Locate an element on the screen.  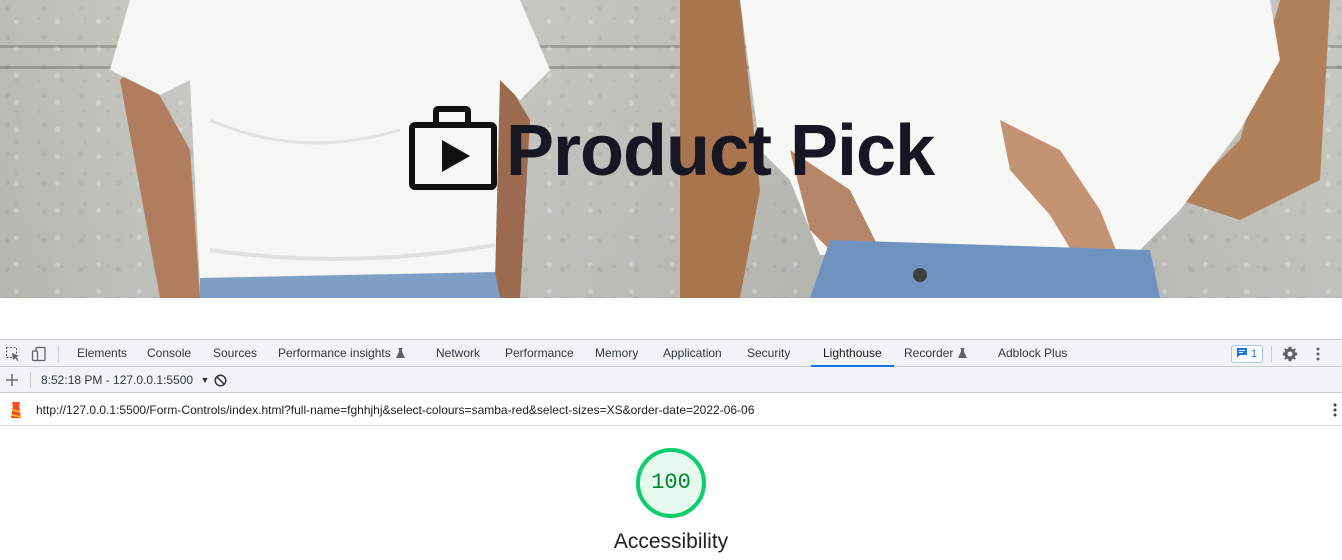
plus-icon is located at coordinates (12, 380).